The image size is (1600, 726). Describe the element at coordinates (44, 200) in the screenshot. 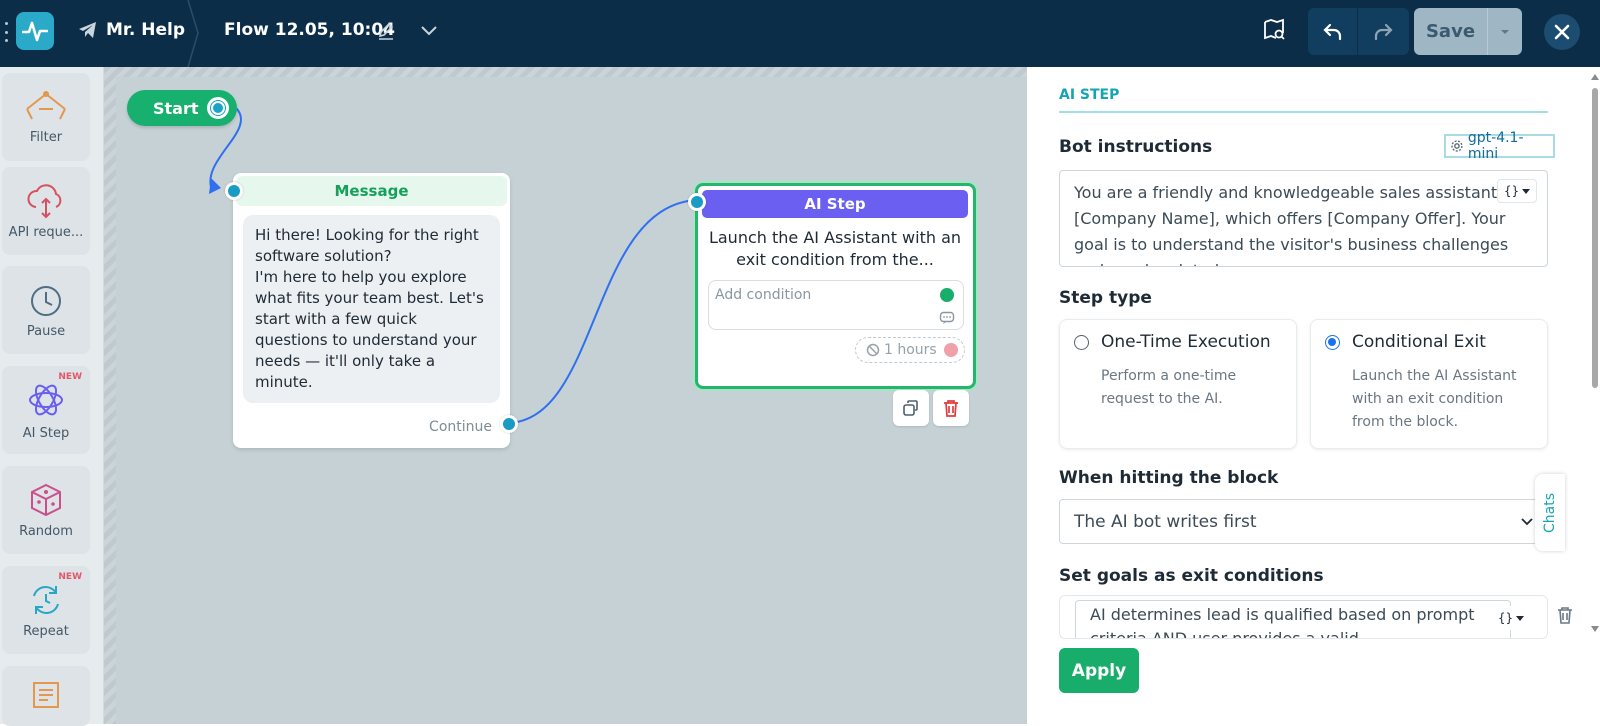

I see `cloud-api-icon` at that location.